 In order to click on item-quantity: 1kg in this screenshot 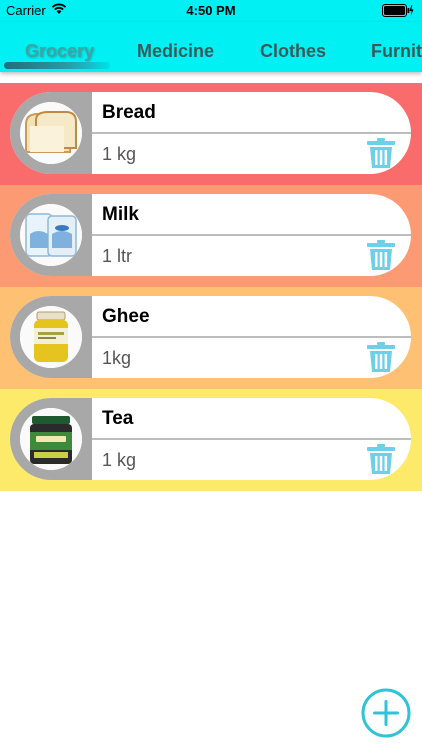, I will do `click(117, 358)`.